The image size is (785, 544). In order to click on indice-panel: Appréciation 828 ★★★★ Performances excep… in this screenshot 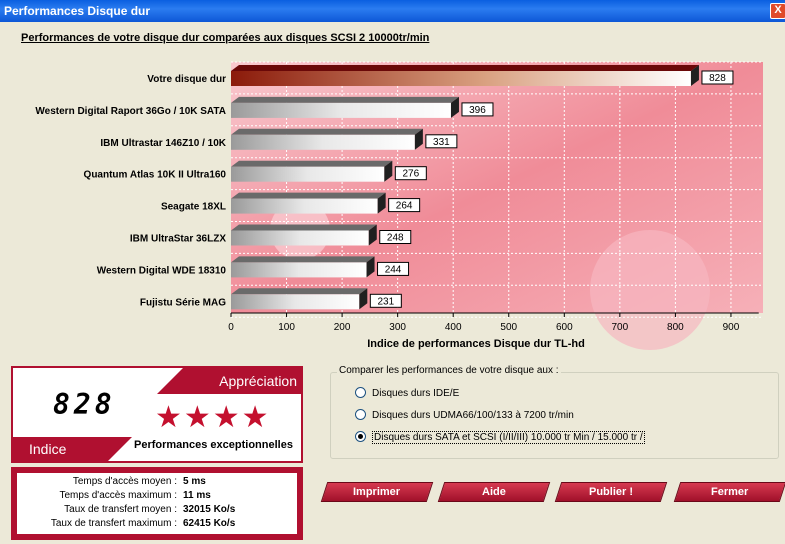, I will do `click(157, 414)`.